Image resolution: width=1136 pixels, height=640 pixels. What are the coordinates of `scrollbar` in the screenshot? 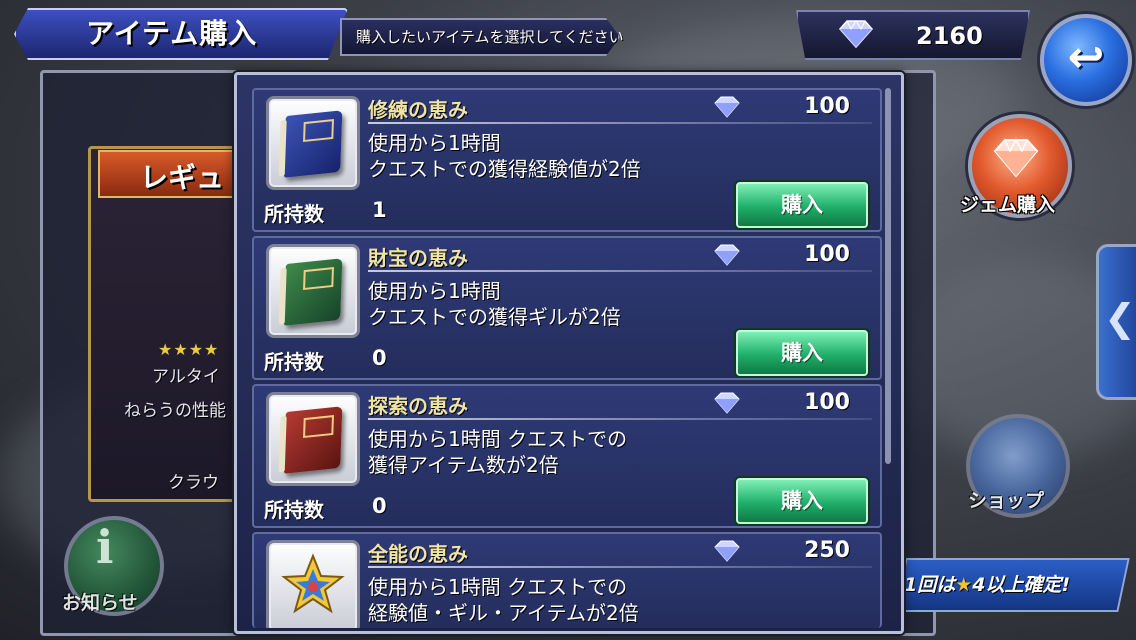 It's located at (888, 276).